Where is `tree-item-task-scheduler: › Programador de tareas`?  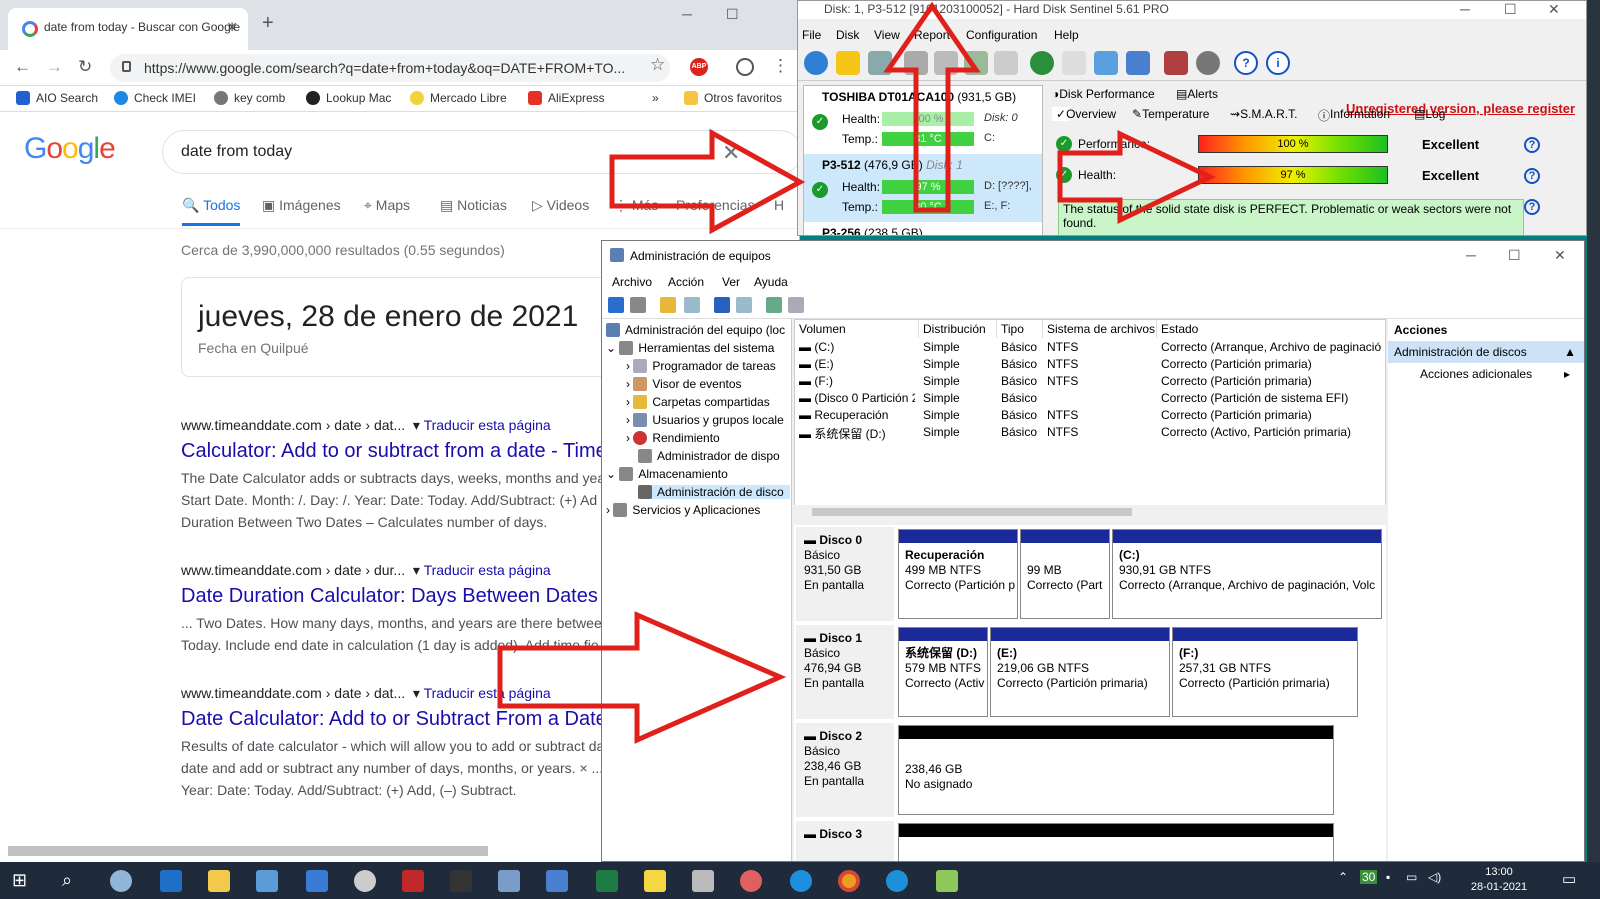
tree-item-task-scheduler: › Programador de tareas is located at coordinates (701, 366).